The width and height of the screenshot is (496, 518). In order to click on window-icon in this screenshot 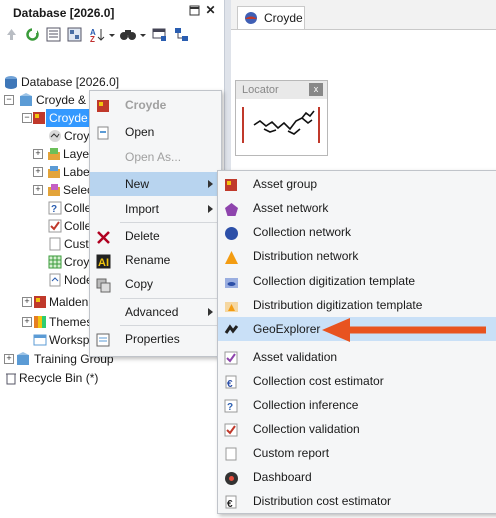, I will do `click(159, 34)`.